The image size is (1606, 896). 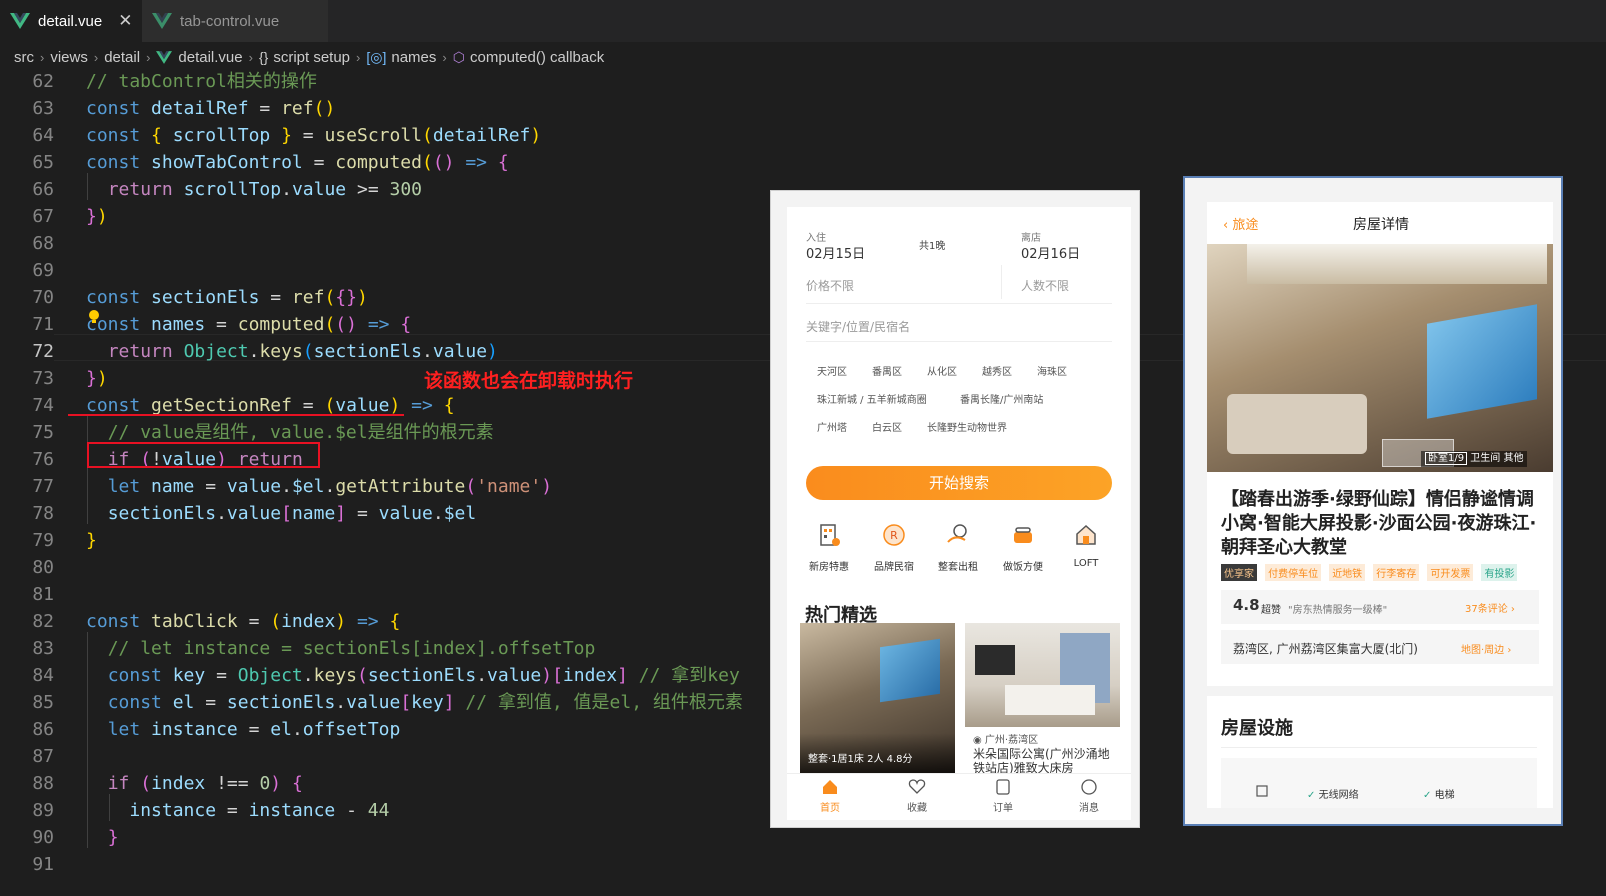 I want to click on check-icon: ✓, so click(x=1311, y=795).